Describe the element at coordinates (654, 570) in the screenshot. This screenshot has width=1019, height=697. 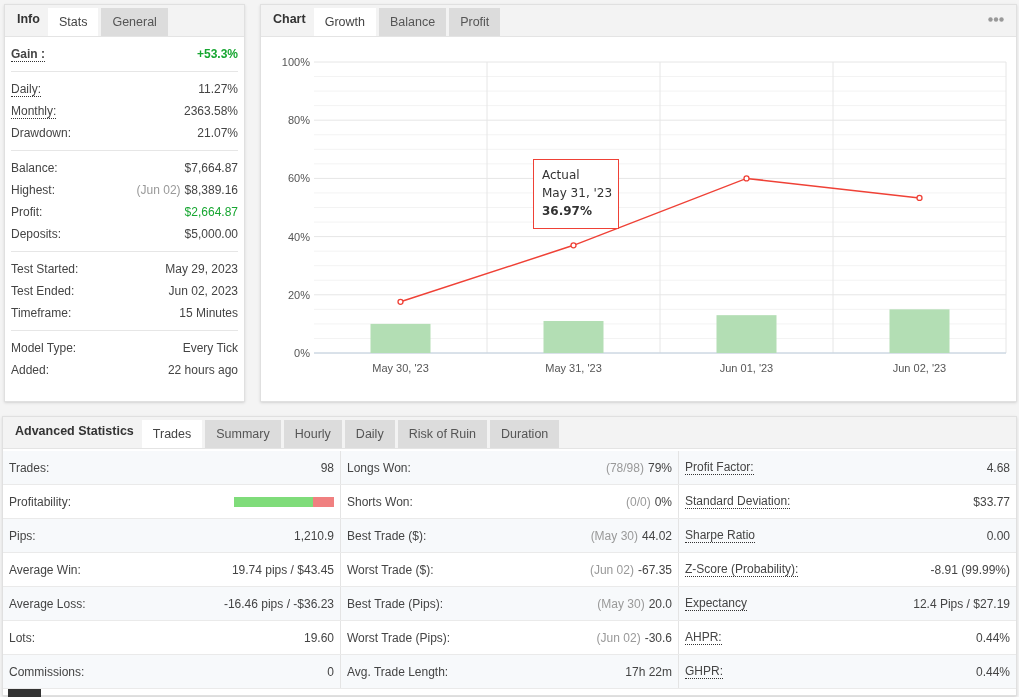
I see `stat-value: -67.35` at that location.